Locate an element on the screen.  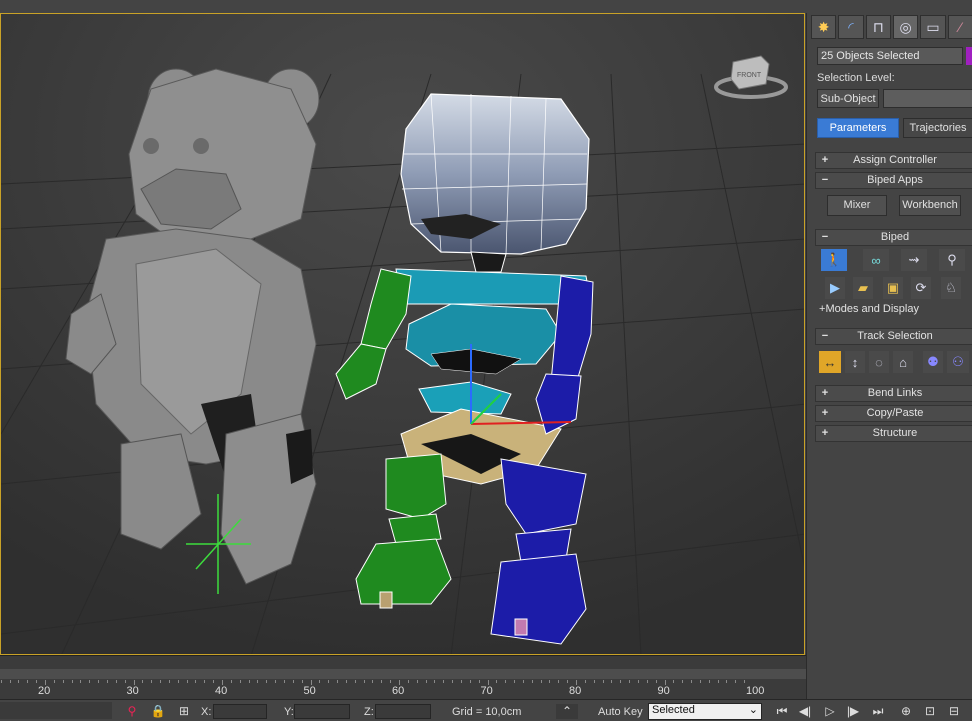
time-slider is located at coordinates (403, 674).